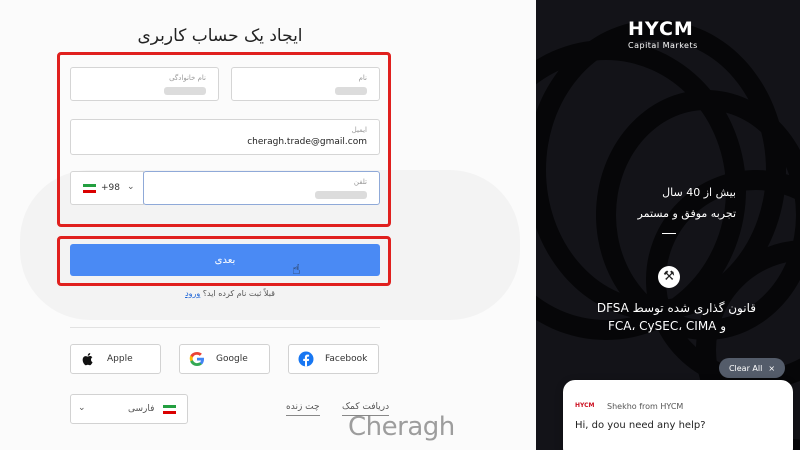 Image resolution: width=800 pixels, height=450 pixels. What do you see at coordinates (351, 91) in the screenshot?
I see `first-name-value-blurred` at bounding box center [351, 91].